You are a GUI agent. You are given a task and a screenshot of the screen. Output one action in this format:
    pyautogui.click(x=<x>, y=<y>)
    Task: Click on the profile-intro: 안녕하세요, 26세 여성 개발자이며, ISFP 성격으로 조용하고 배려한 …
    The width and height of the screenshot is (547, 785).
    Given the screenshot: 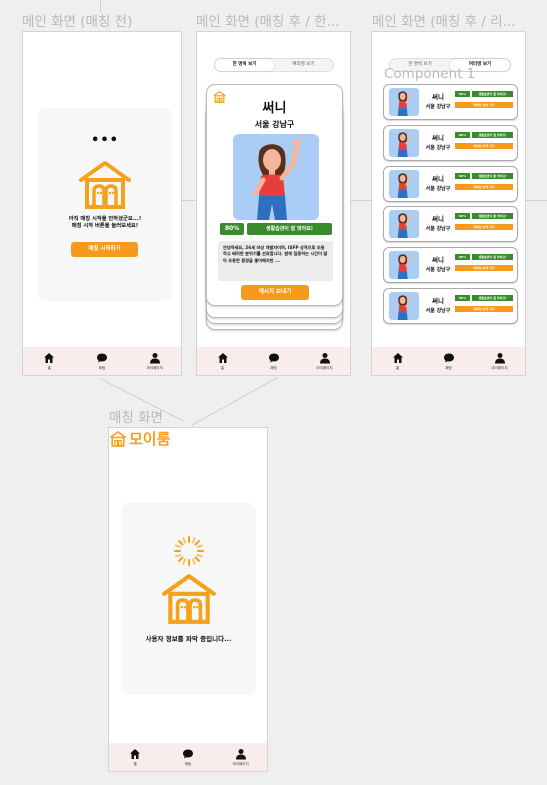 What is the action you would take?
    pyautogui.click(x=275, y=261)
    